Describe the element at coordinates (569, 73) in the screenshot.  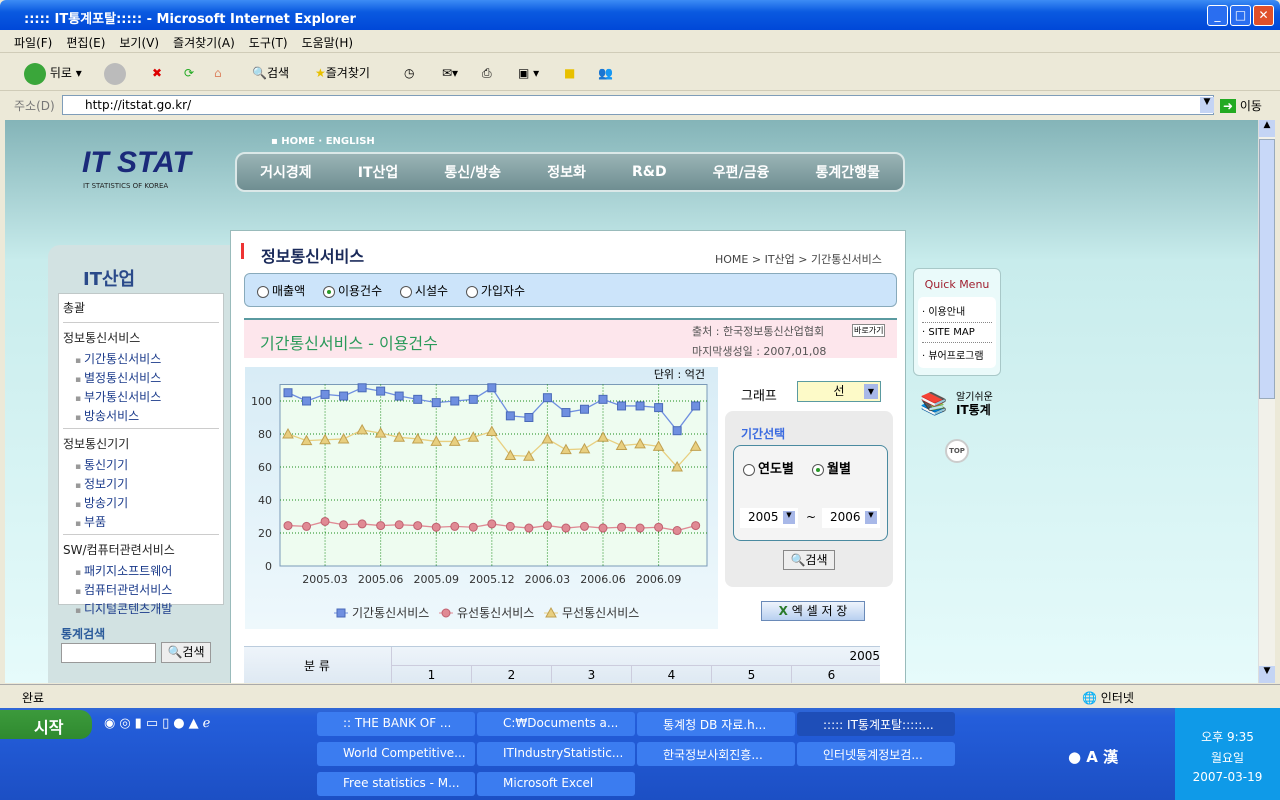
I see `note-icon: ■` at that location.